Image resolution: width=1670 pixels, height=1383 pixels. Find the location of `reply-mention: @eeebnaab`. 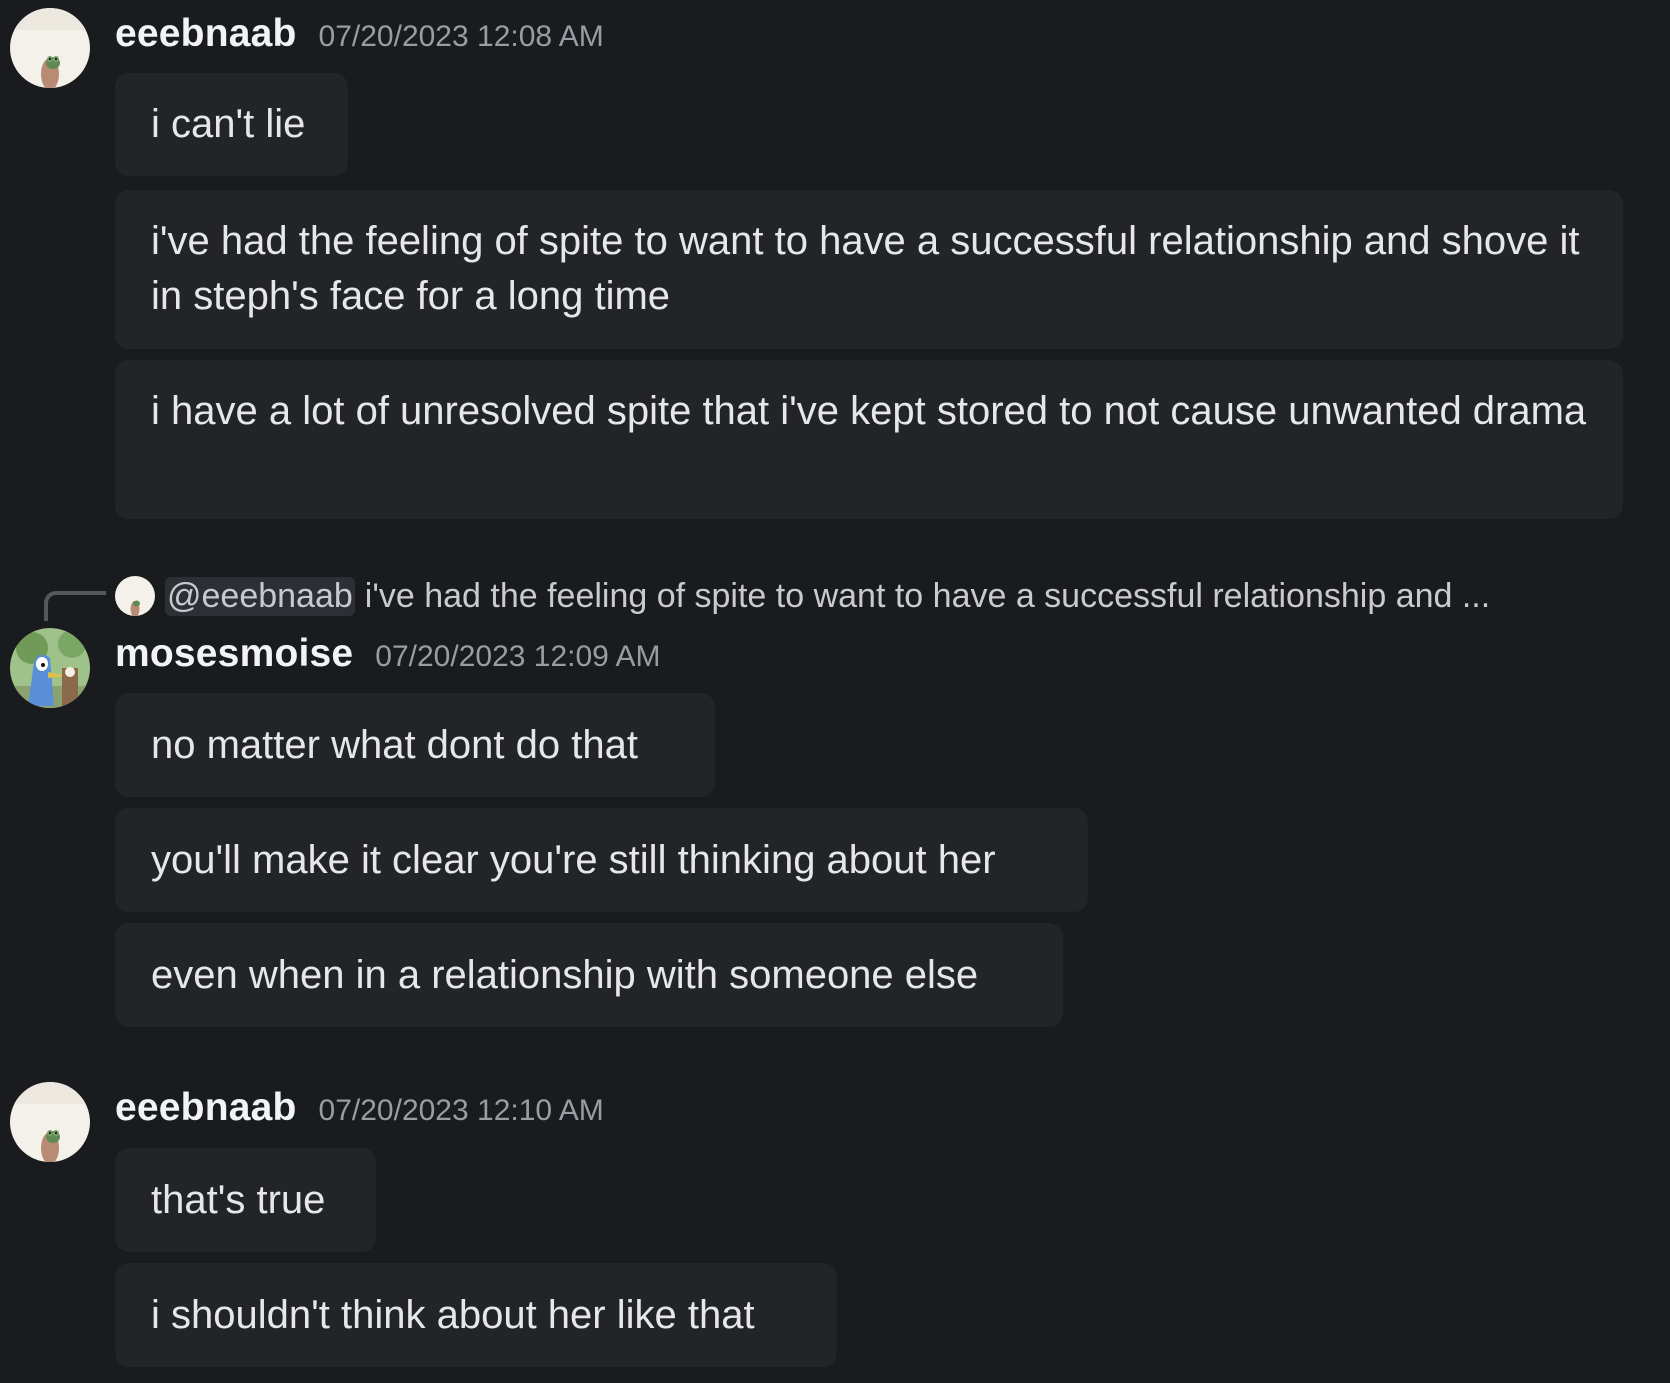

reply-mention: @eeebnaab is located at coordinates (260, 596).